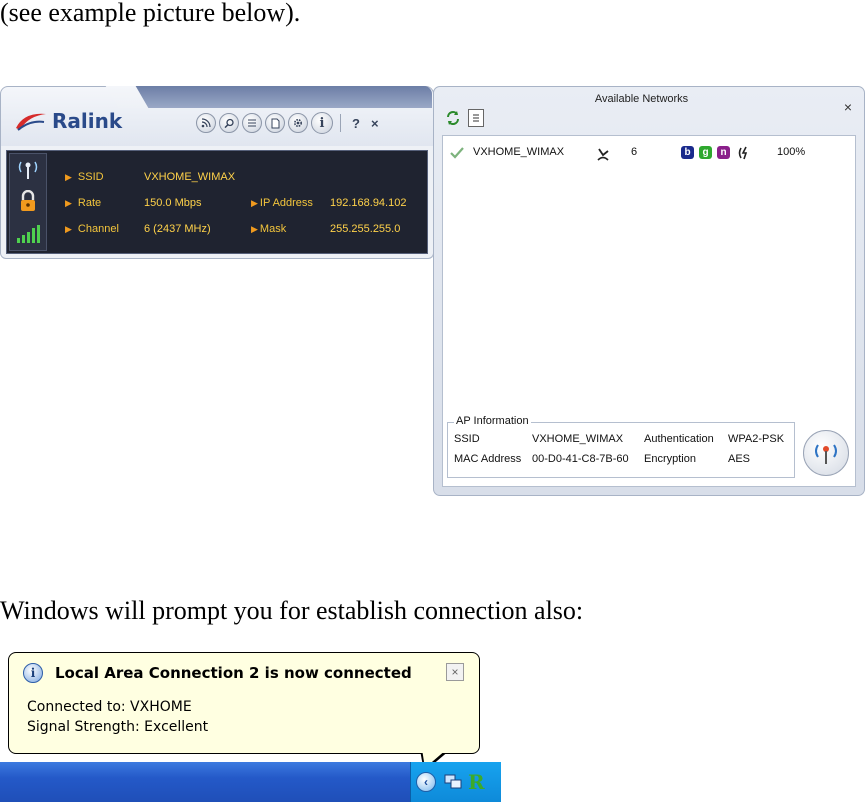 The image size is (865, 802). Describe the element at coordinates (578, 439) in the screenshot. I see `ap-ssid-value: VXHOME_WIMAX` at that location.